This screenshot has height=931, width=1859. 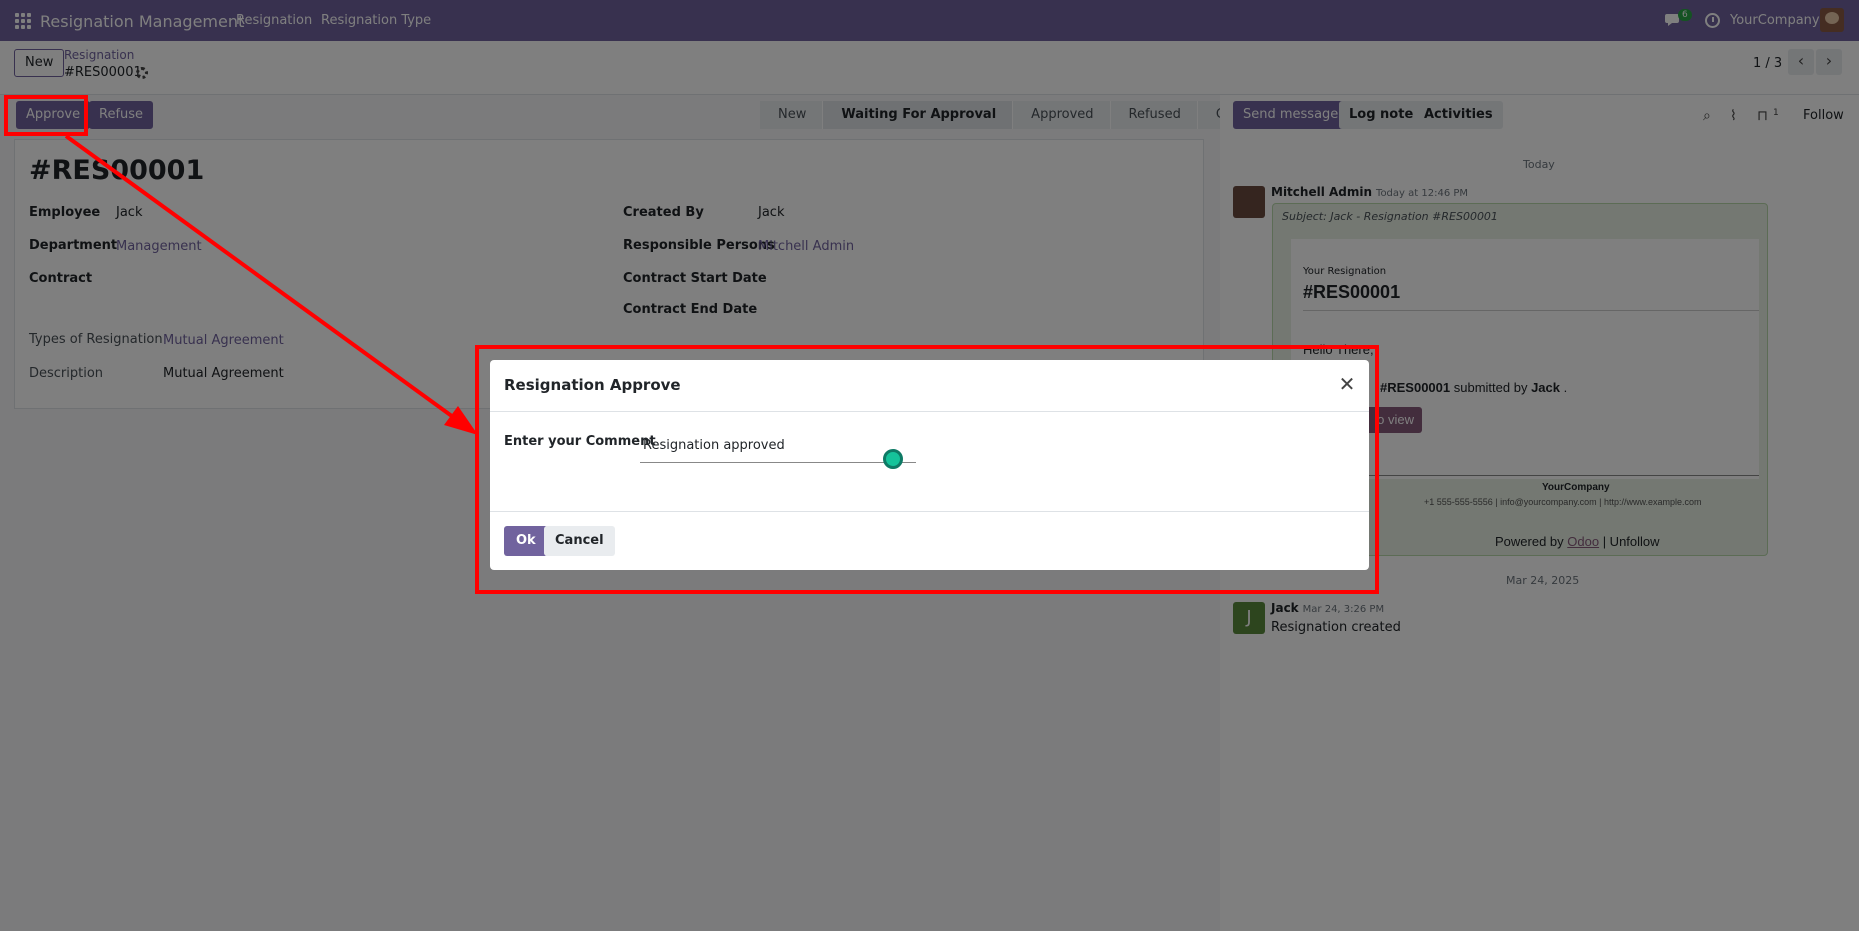 What do you see at coordinates (46, 115) in the screenshot?
I see `approve-highlight-box` at bounding box center [46, 115].